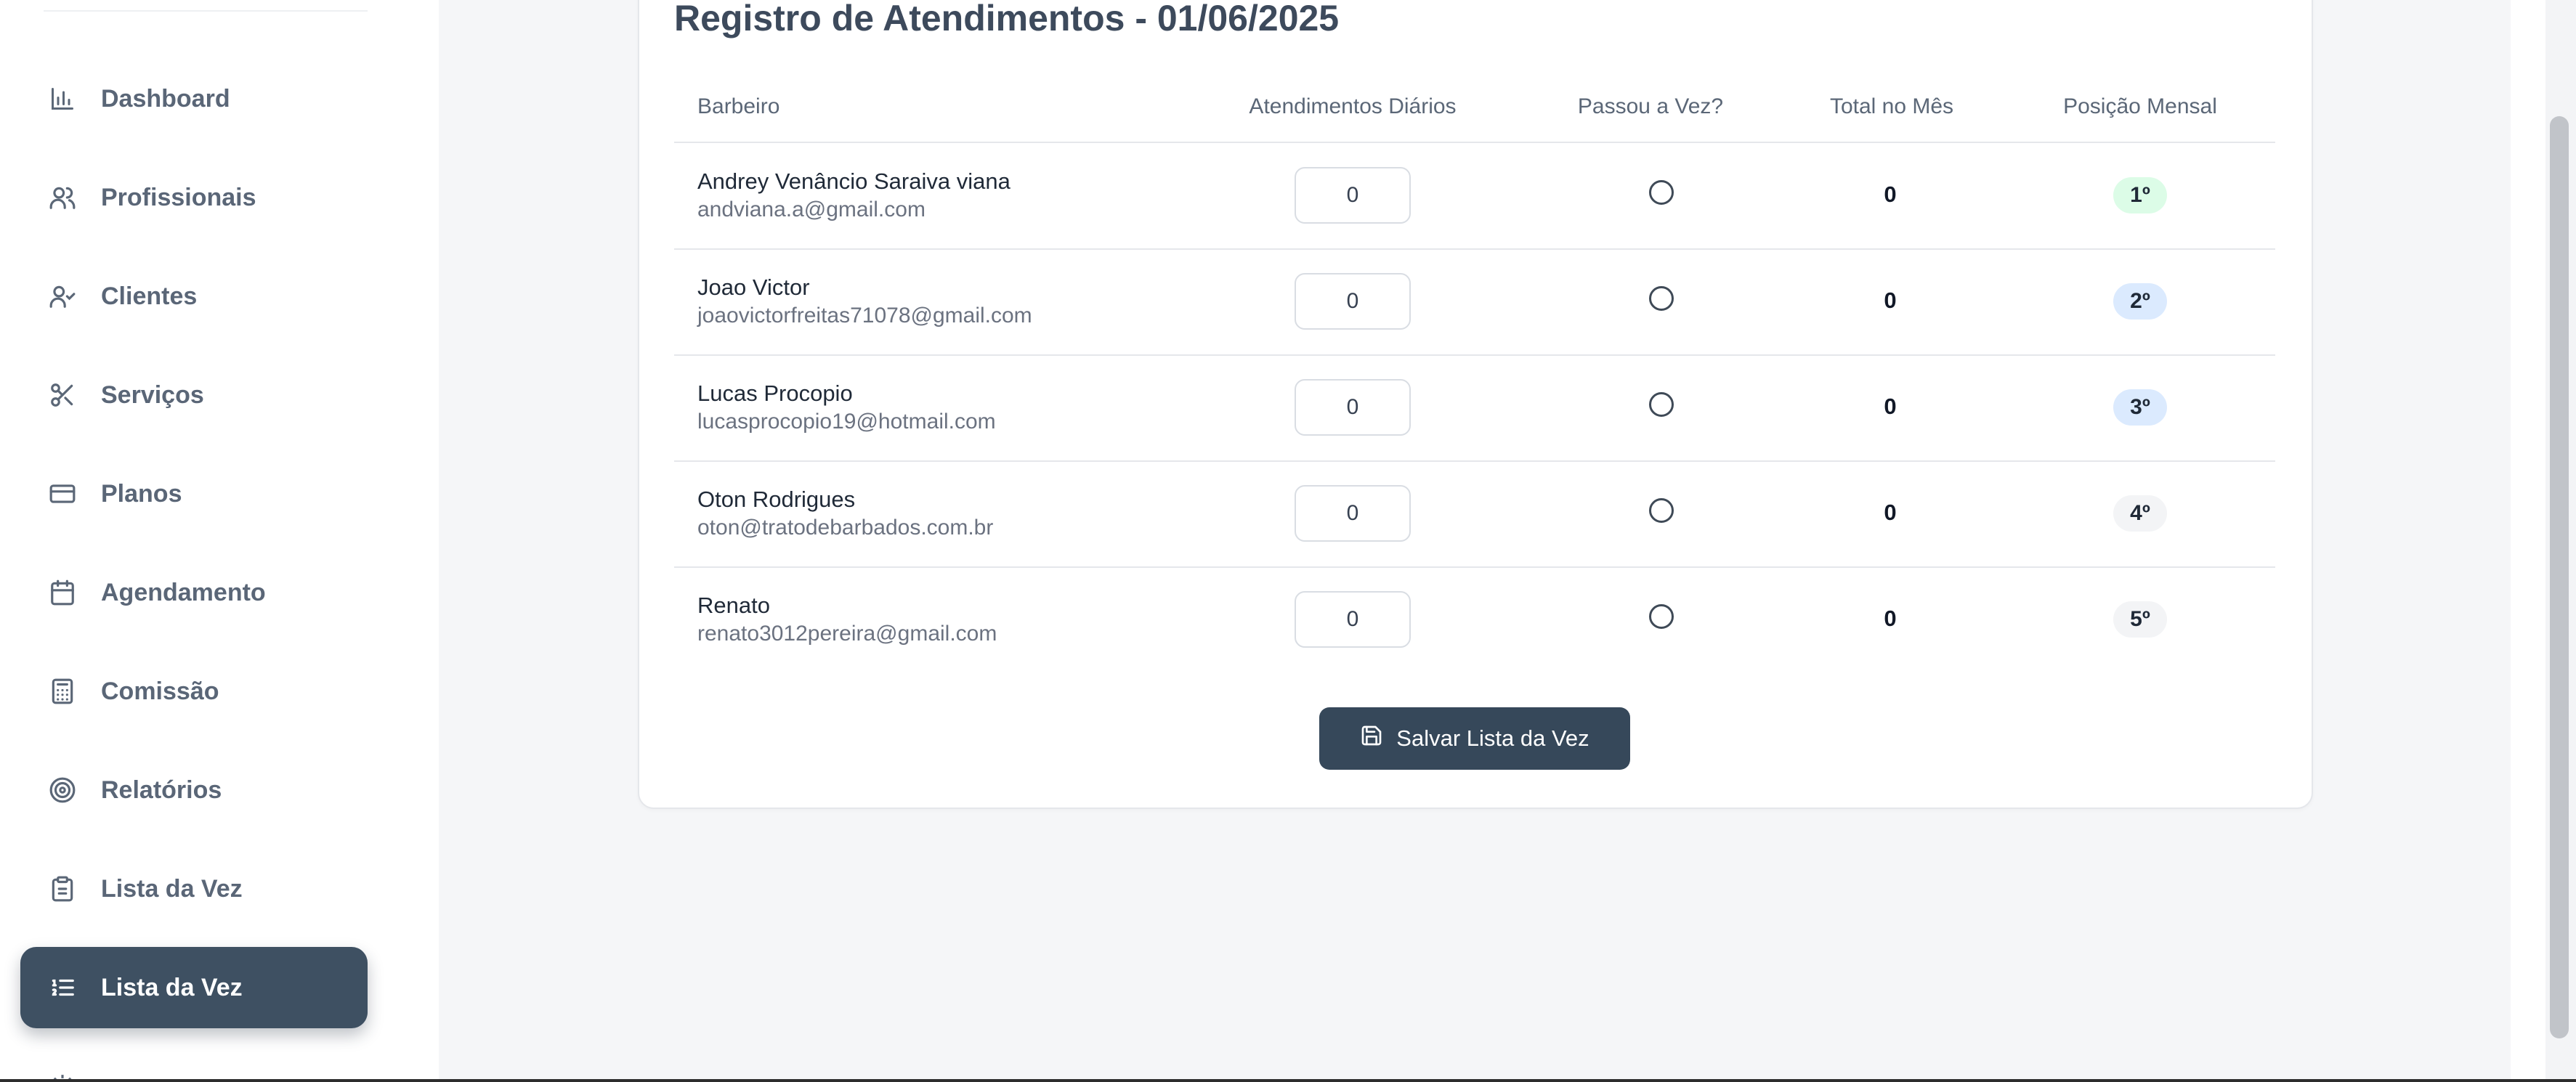 This screenshot has height=1082, width=2576. I want to click on scrollbar-thumb, so click(2559, 577).